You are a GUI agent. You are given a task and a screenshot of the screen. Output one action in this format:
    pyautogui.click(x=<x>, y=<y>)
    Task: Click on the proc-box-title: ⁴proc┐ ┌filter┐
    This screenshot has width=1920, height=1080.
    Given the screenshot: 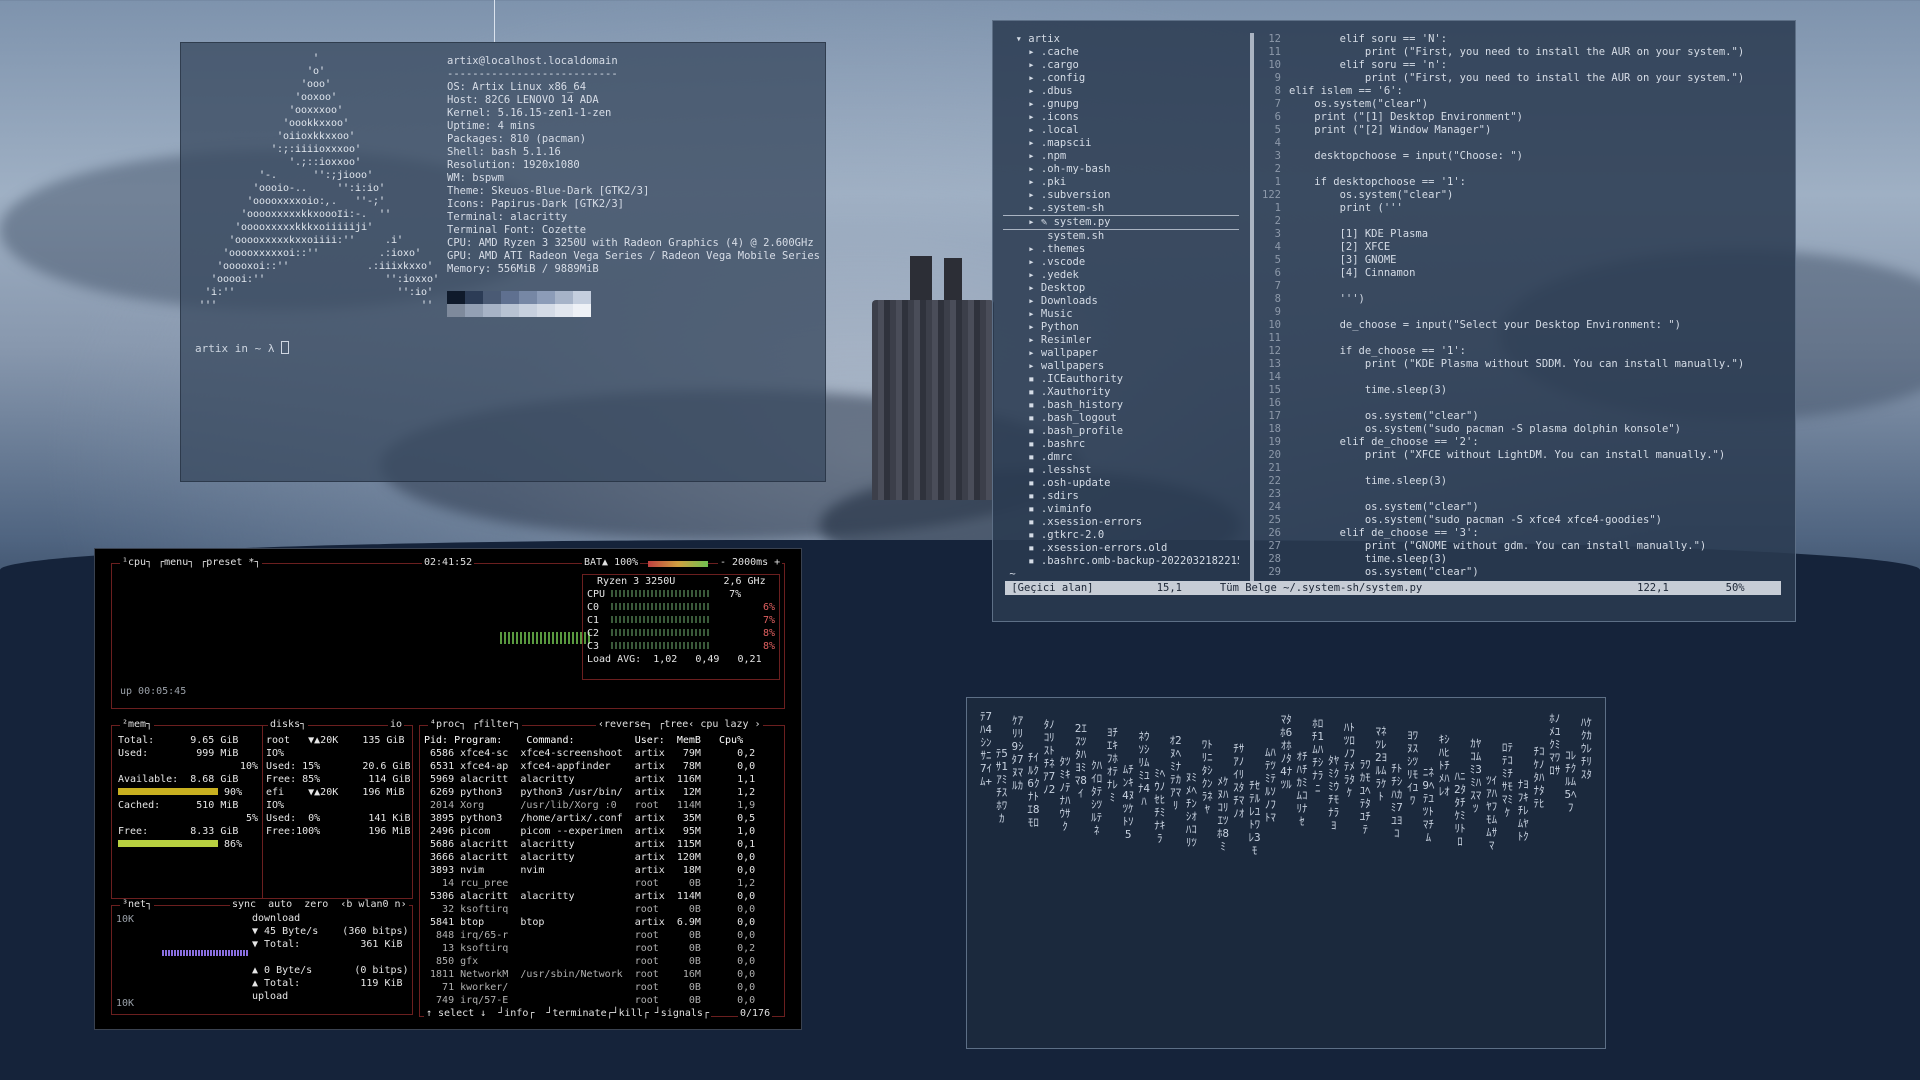 What is the action you would take?
    pyautogui.click(x=475, y=725)
    